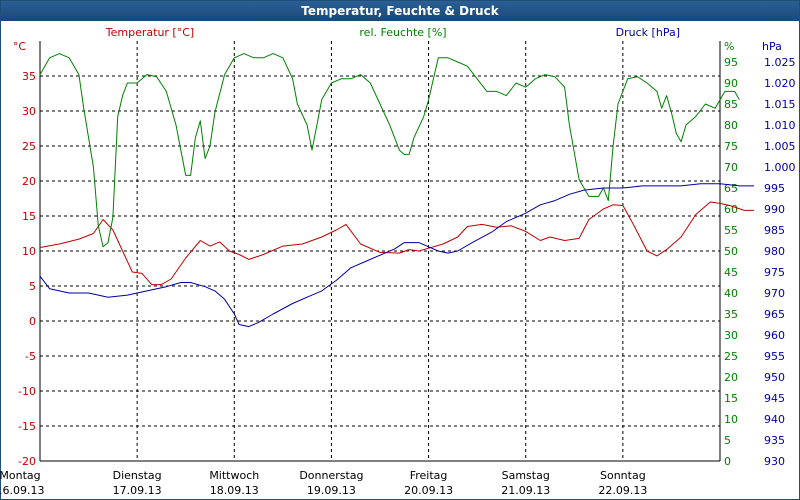 This screenshot has width=800, height=500. Describe the element at coordinates (774, 419) in the screenshot. I see `pressure-tick-label: 940` at that location.